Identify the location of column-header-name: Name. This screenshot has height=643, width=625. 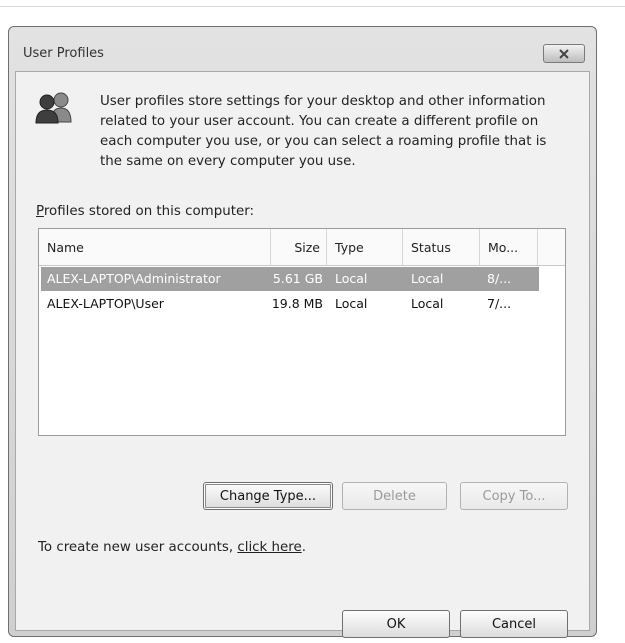
(155, 247).